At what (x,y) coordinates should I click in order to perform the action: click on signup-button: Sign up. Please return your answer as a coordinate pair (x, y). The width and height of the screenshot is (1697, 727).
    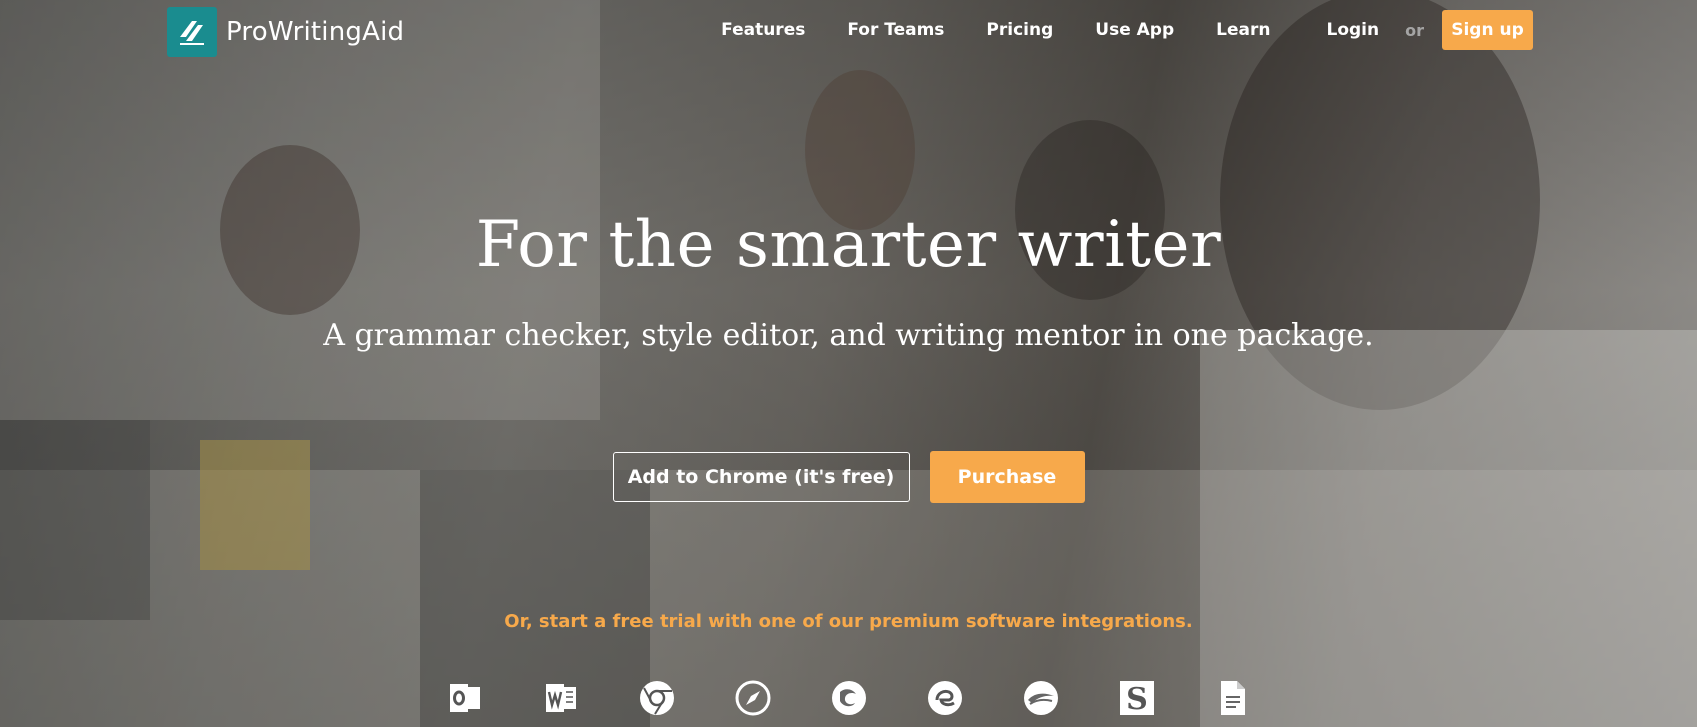
    Looking at the image, I should click on (1487, 30).